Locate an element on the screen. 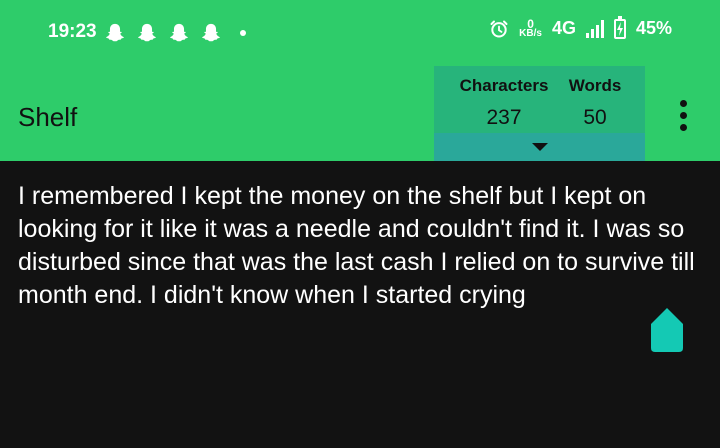 The width and height of the screenshot is (720, 448). characters-label: Characters is located at coordinates (504, 85).